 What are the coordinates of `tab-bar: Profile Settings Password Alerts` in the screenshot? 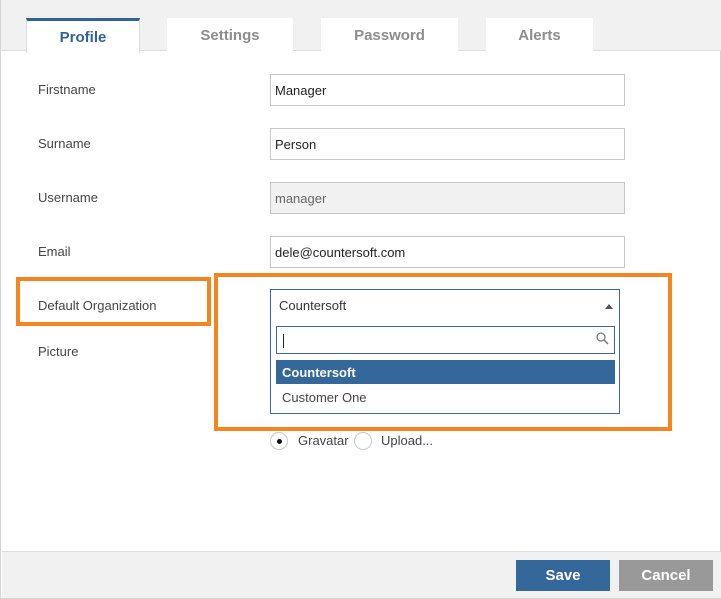 It's located at (361, 26).